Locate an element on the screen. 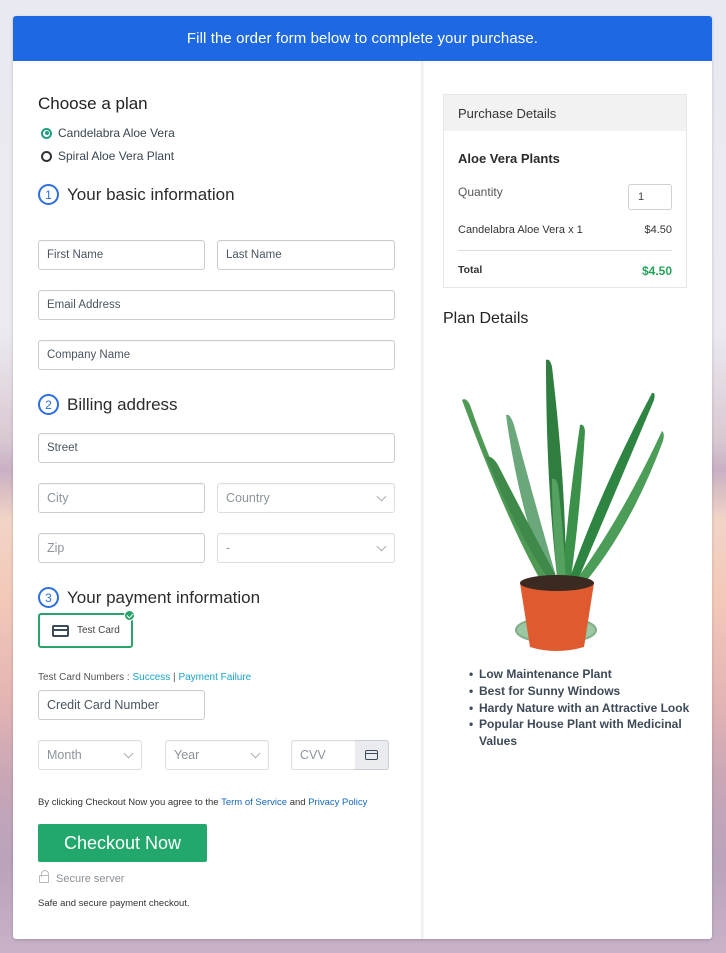  safe-checkout-note: Safe and secure payment checkout. is located at coordinates (114, 903).